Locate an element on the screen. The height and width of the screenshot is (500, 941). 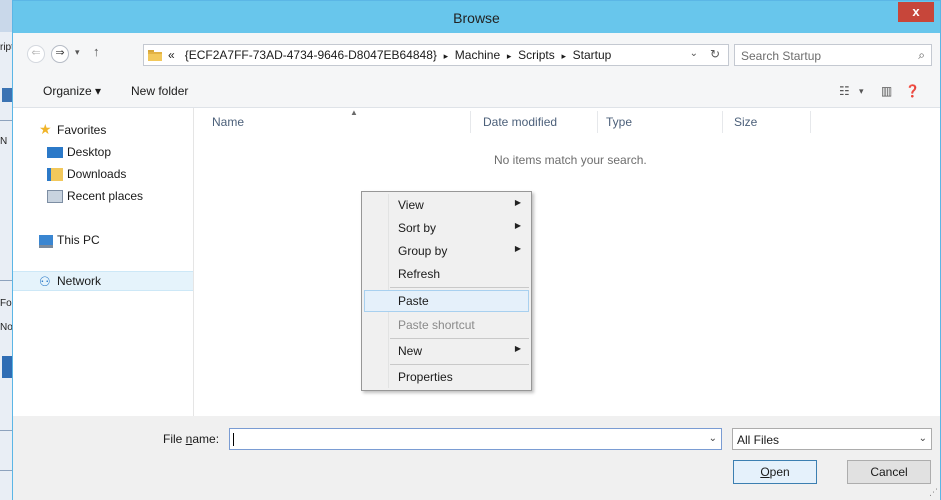
sort-ascending-icon: ▲ is located at coordinates (354, 112).